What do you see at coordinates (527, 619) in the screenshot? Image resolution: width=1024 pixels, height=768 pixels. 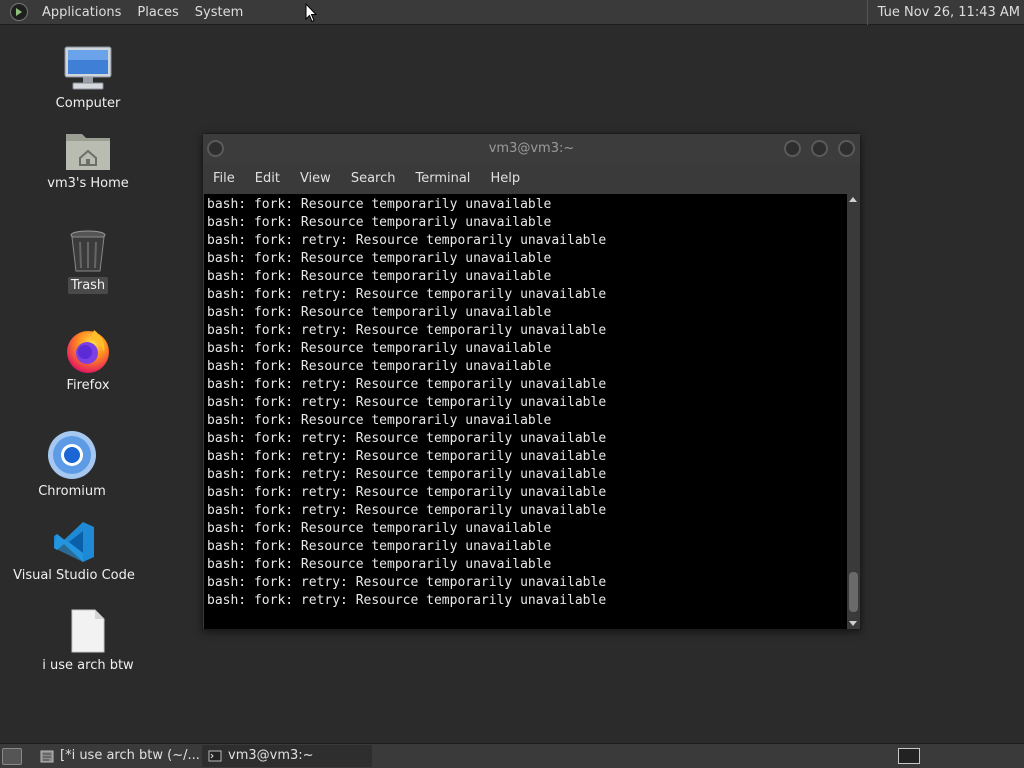 I see `terminal-prompt-line` at bounding box center [527, 619].